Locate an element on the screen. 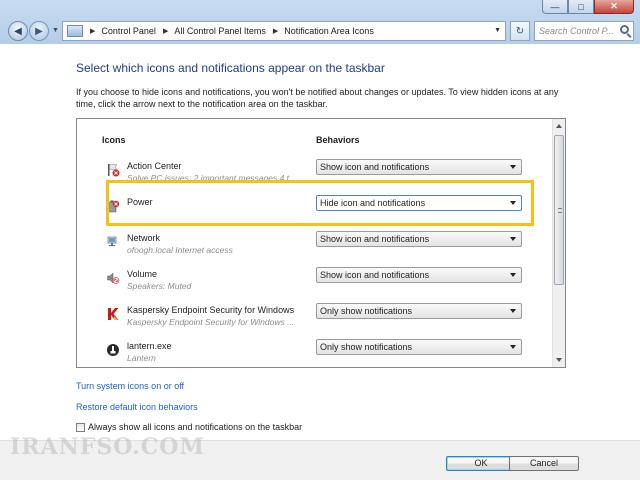 Image resolution: width=640 pixels, height=480 pixels. caption-buttons: — □ ✕ is located at coordinates (588, 7).